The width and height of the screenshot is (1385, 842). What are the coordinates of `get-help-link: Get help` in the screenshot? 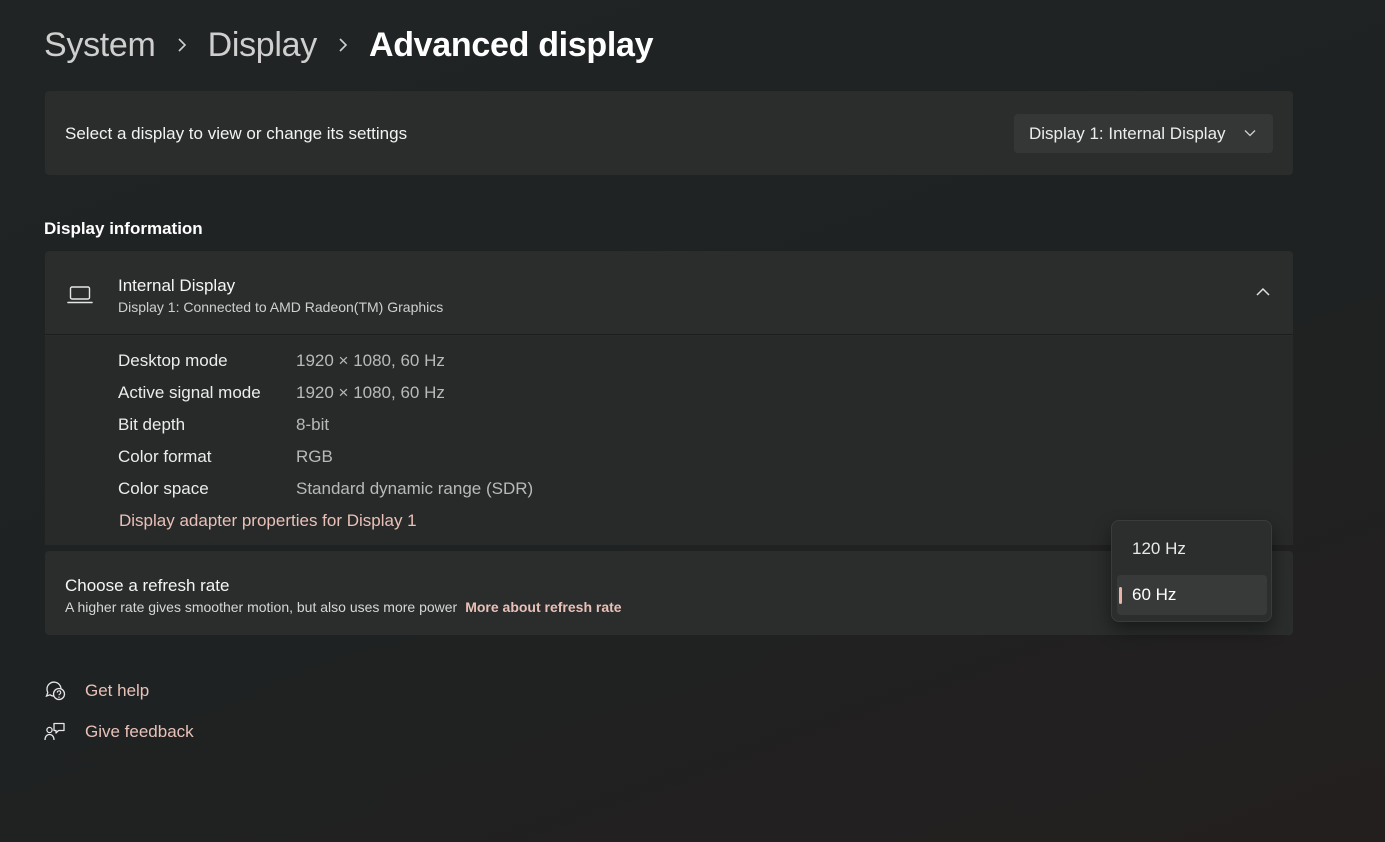 It's located at (96, 691).